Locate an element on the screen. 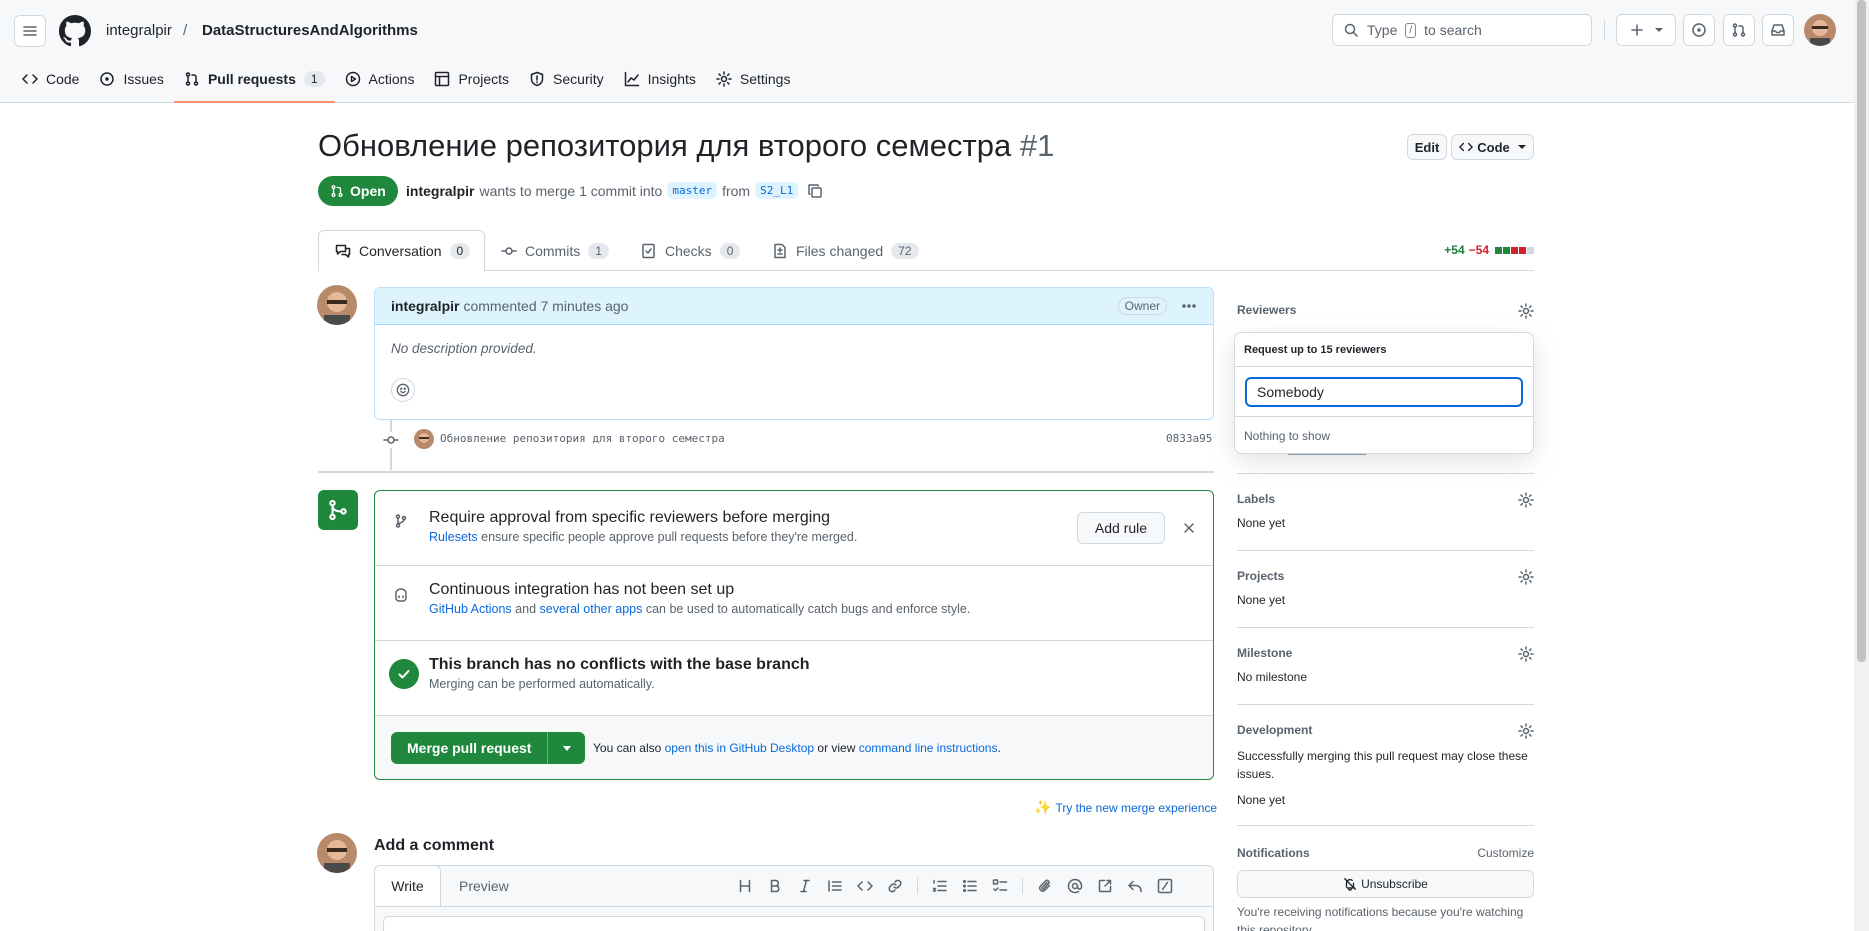 This screenshot has height=931, width=1869. development-heading: Development is located at coordinates (1275, 730).